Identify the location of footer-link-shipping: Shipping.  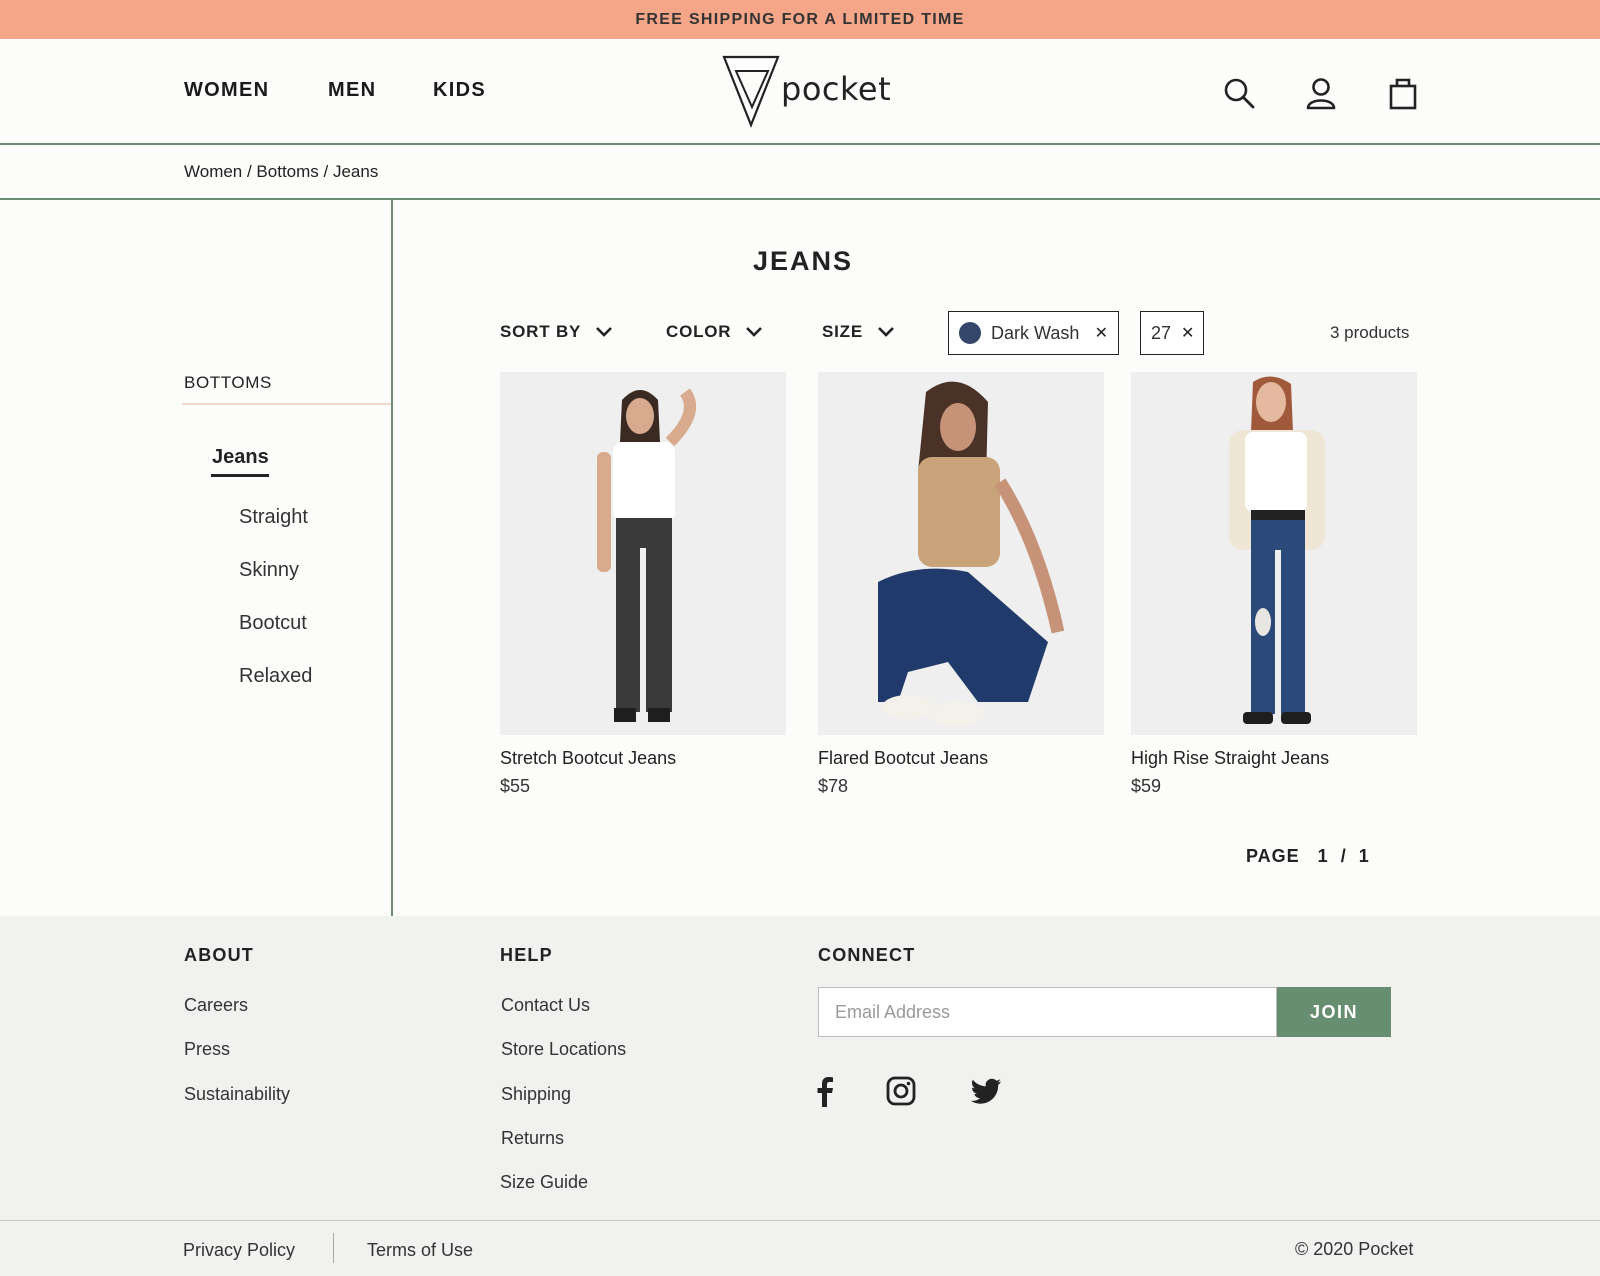
(536, 1094).